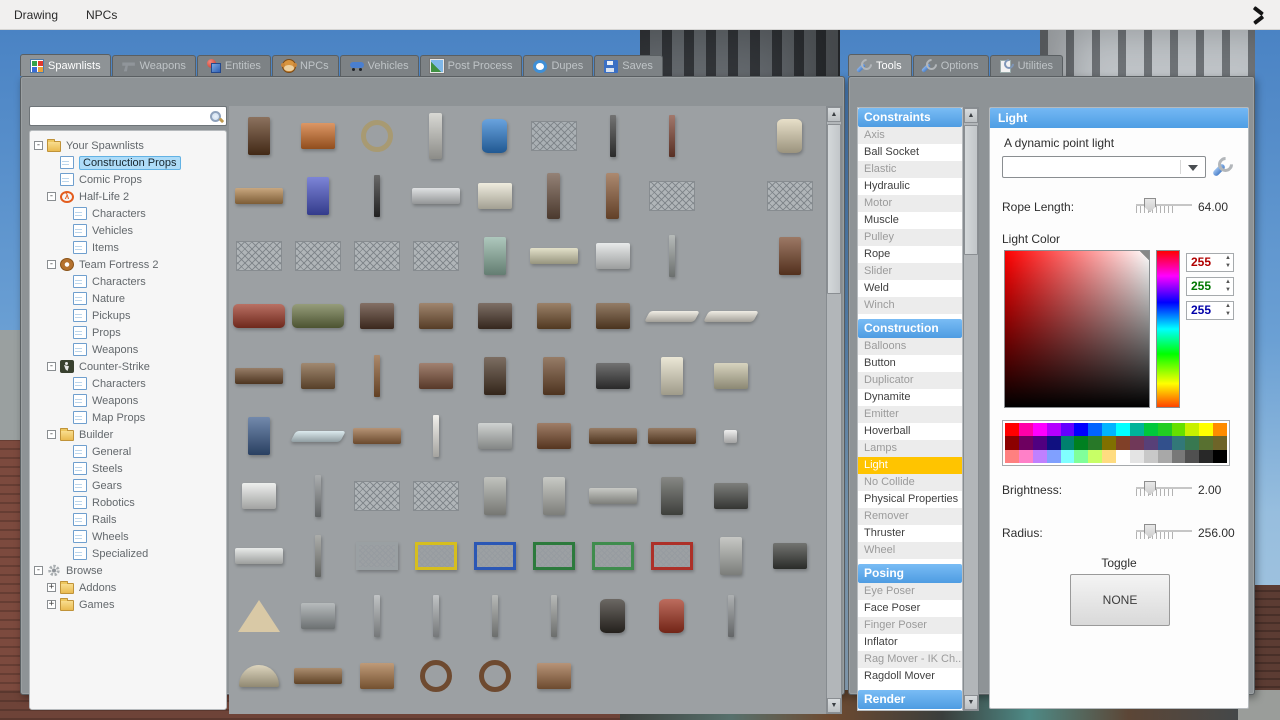  I want to click on tool-item-hydraulic: Hydraulic, so click(910, 186).